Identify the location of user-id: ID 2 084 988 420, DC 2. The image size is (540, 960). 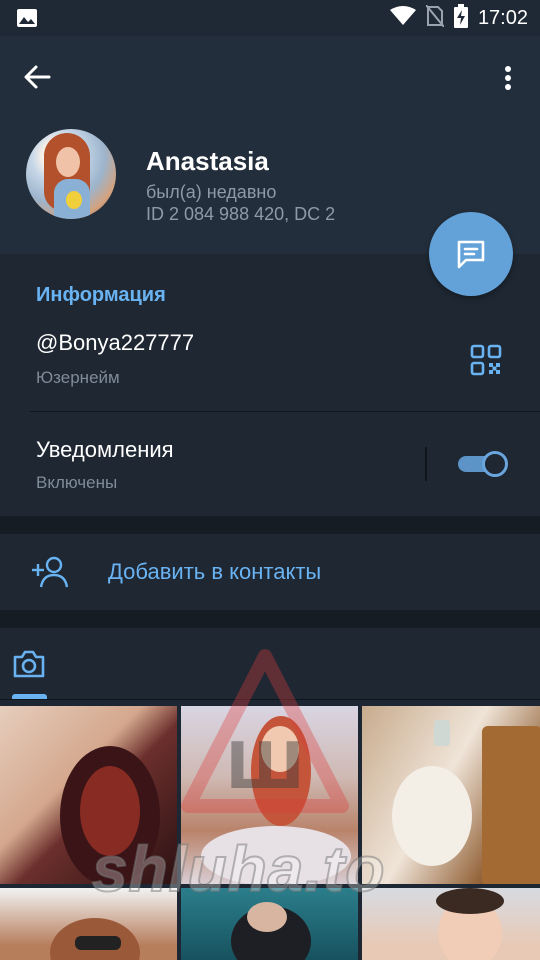
(241, 214).